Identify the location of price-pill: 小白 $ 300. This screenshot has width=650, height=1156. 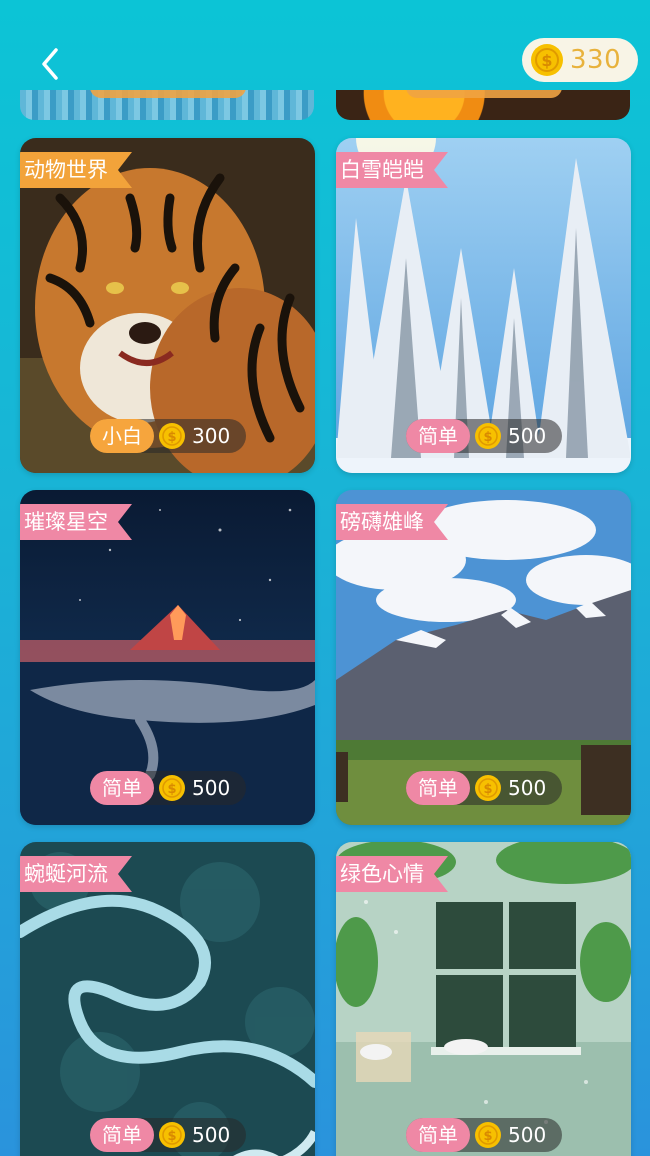
(168, 436).